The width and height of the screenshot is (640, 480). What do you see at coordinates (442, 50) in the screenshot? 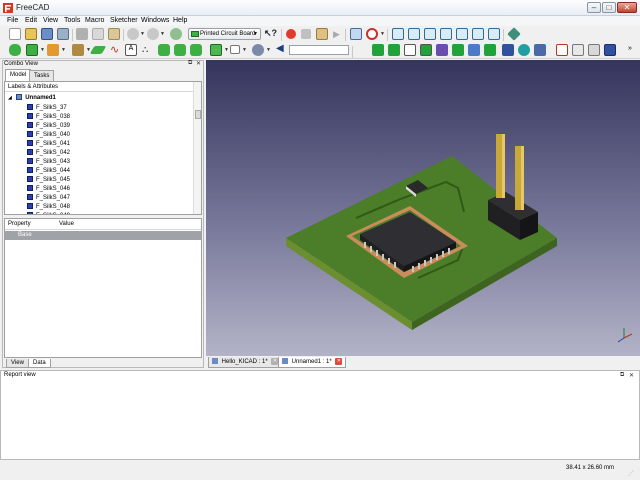
I see `part-layers-icon` at bounding box center [442, 50].